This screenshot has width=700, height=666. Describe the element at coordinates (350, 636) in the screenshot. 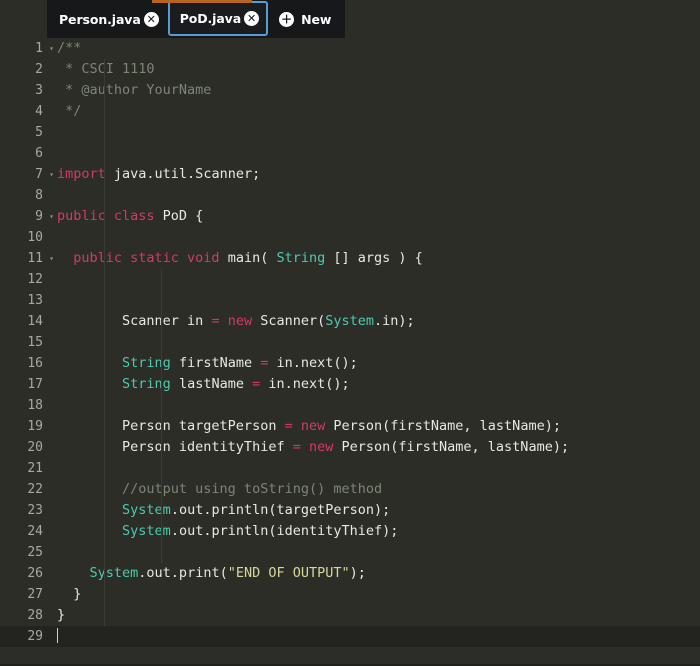

I see `code-line: 29` at that location.